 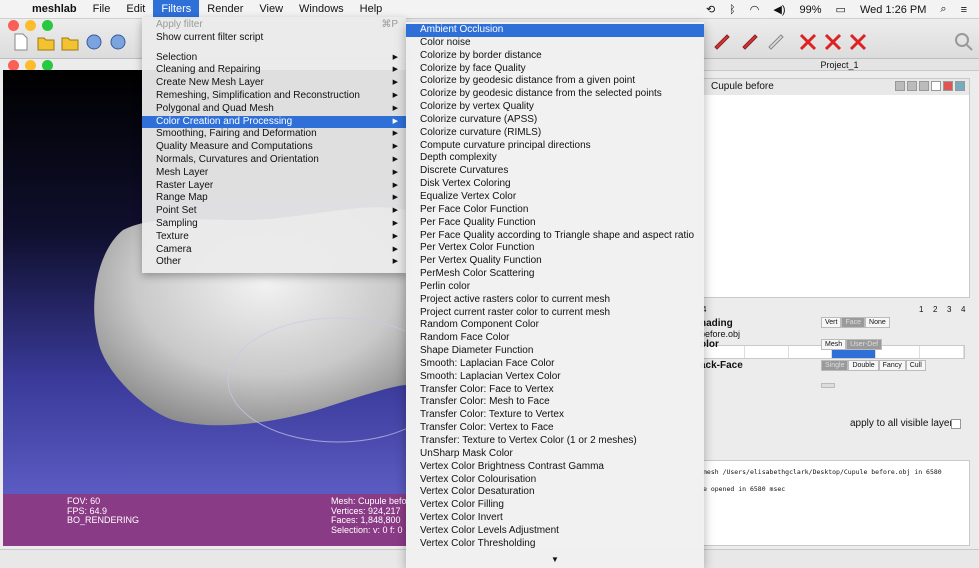 I want to click on menu-item-sampling: Sampling ▶, so click(x=274, y=224).